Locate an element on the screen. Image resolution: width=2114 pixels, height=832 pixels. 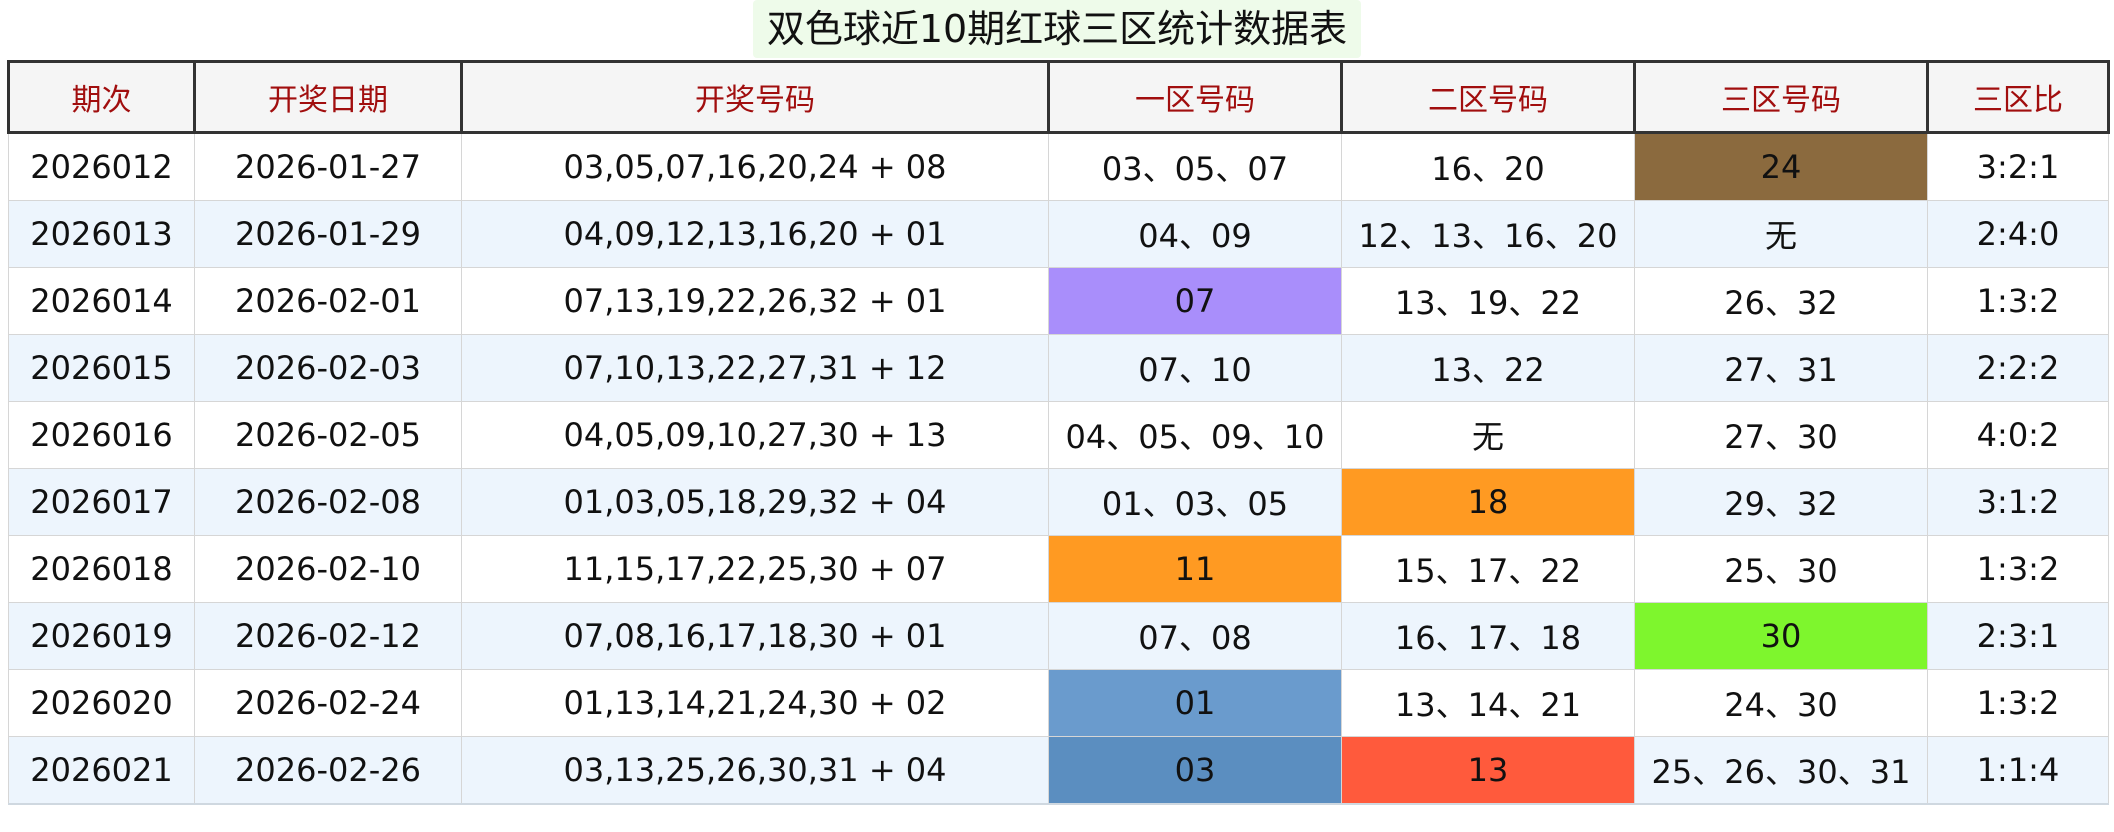
cell-zone2: 13、14、21 is located at coordinates (1488, 703).